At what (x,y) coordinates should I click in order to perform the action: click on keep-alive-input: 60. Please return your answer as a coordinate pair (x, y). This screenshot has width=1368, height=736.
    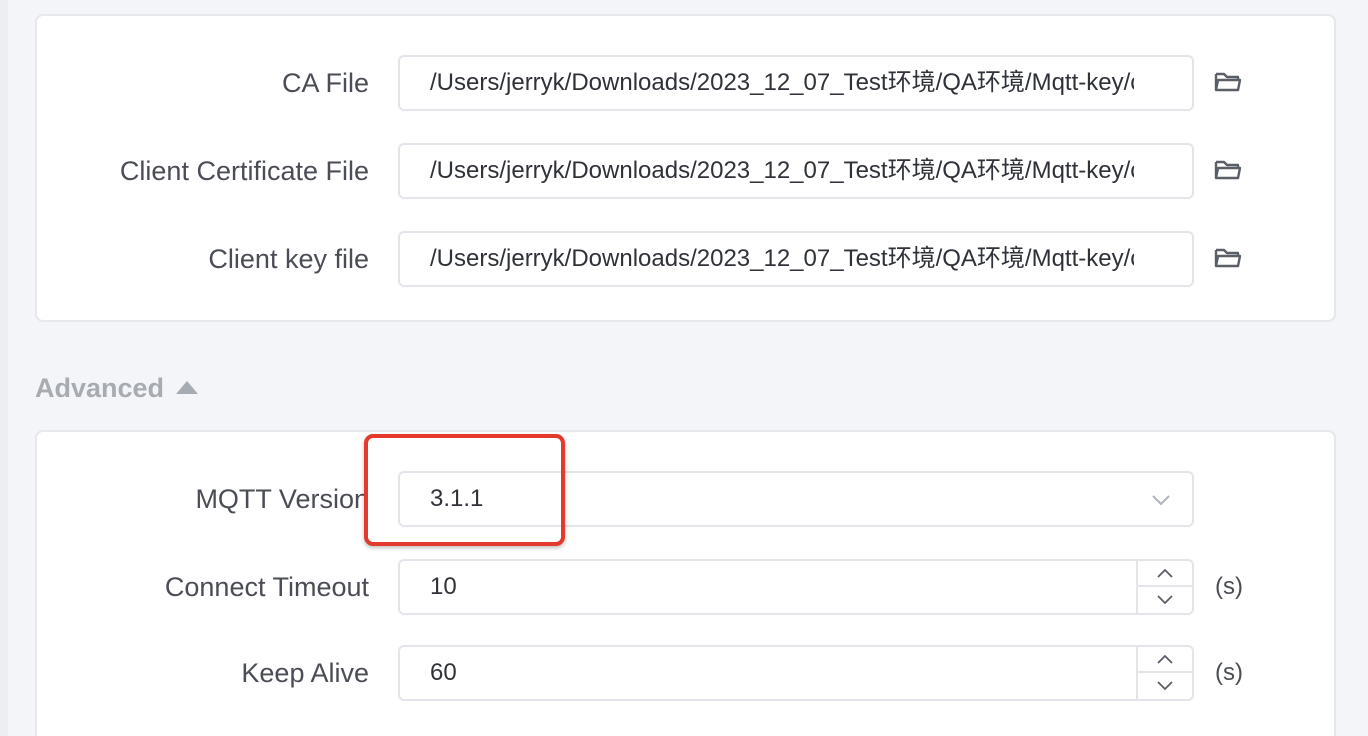
    Looking at the image, I should click on (796, 673).